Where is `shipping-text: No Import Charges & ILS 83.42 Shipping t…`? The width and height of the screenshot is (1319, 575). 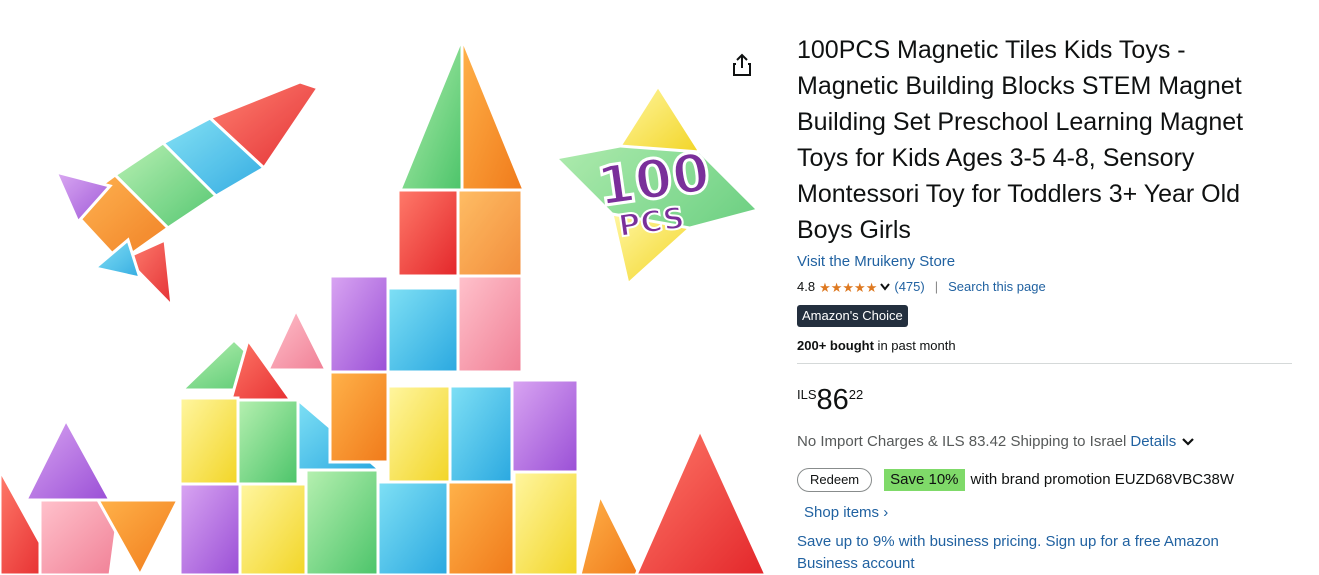 shipping-text: No Import Charges & ILS 83.42 Shipping t… is located at coordinates (962, 441).